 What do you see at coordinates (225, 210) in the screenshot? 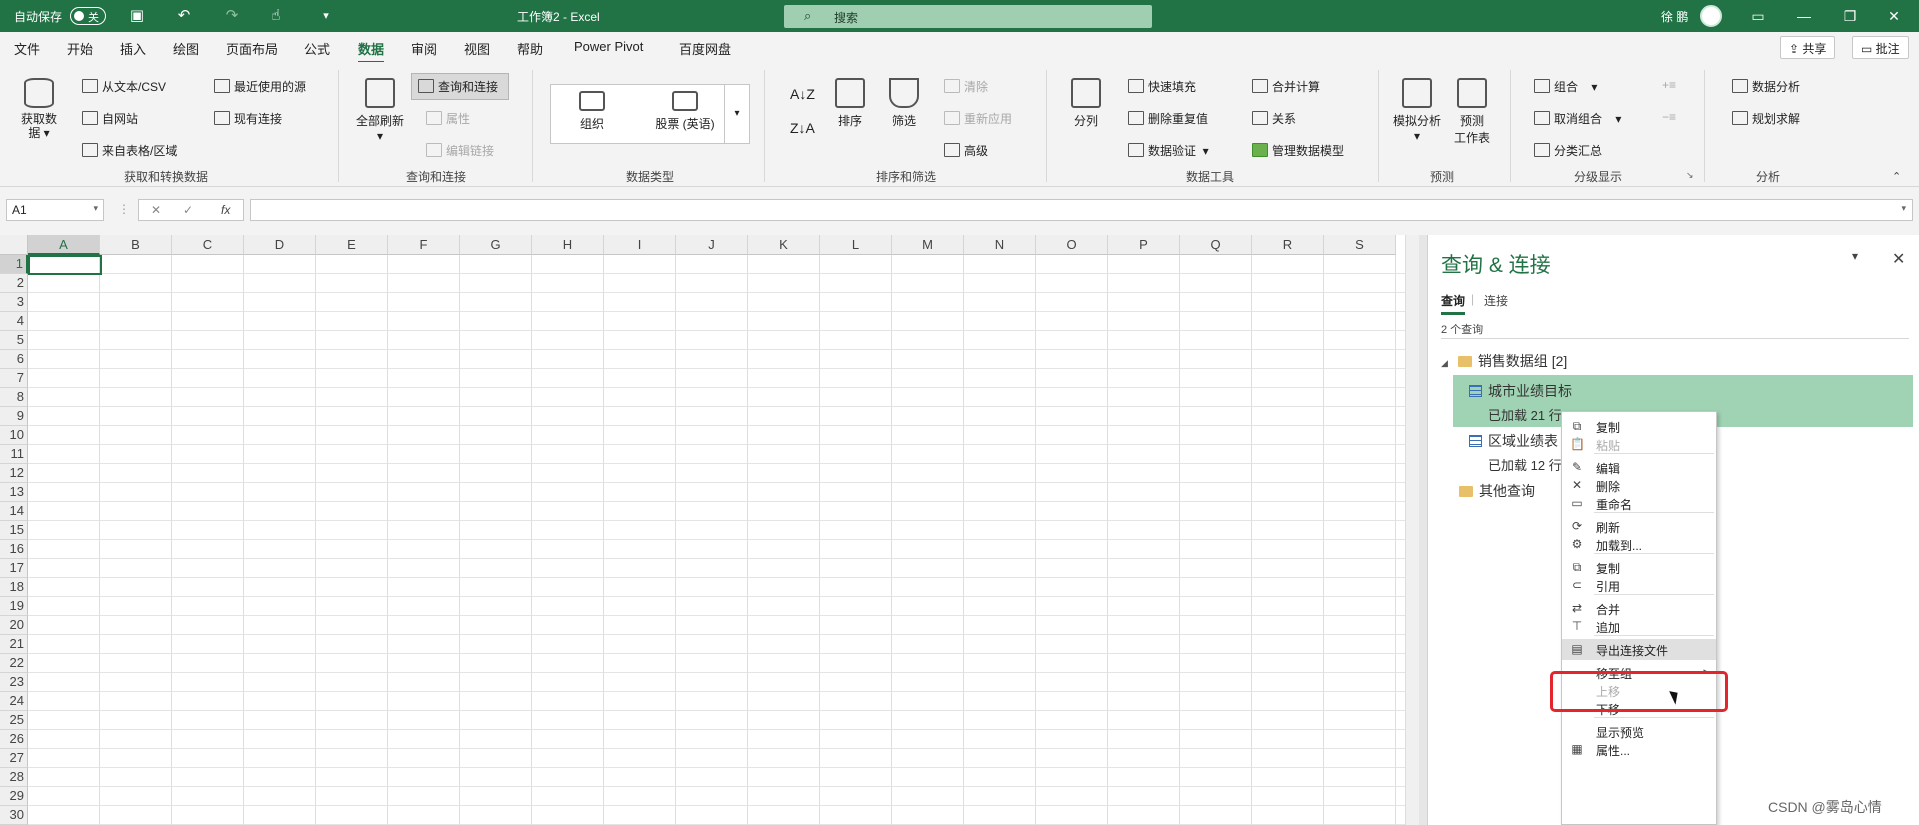
I see `insert-function-icon: fx` at bounding box center [225, 210].